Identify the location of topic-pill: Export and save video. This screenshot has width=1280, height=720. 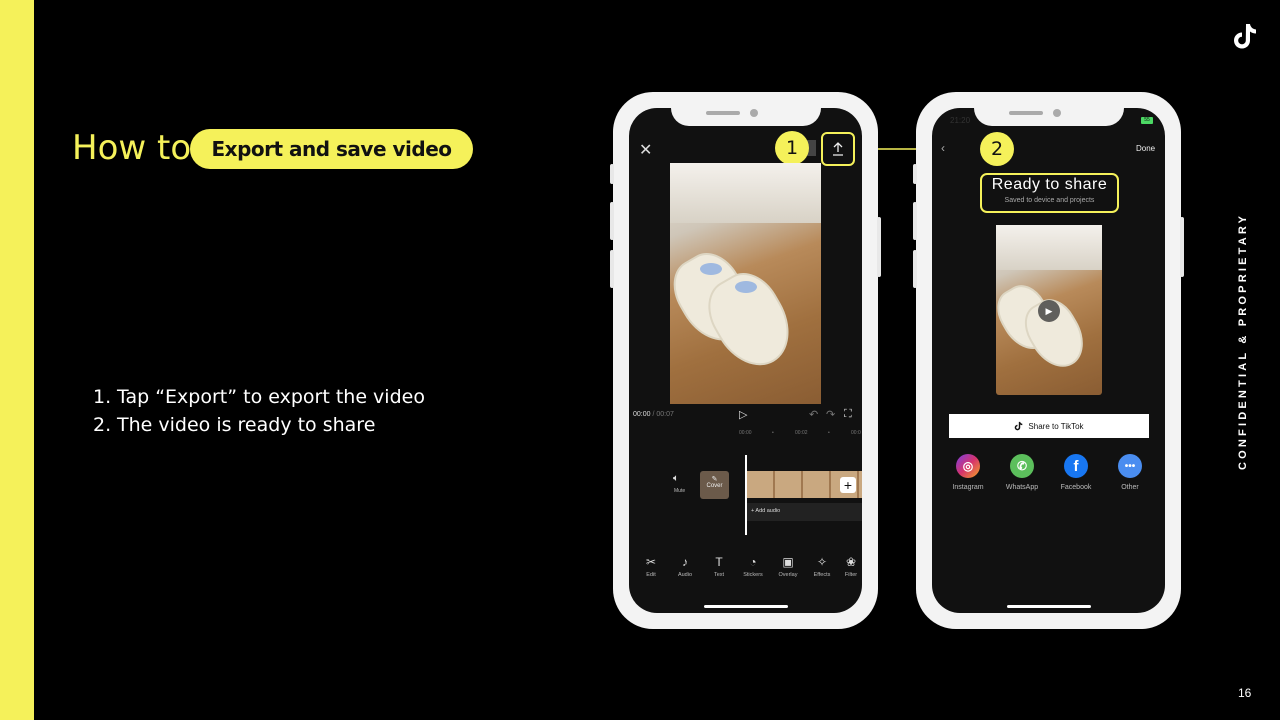
(331, 149).